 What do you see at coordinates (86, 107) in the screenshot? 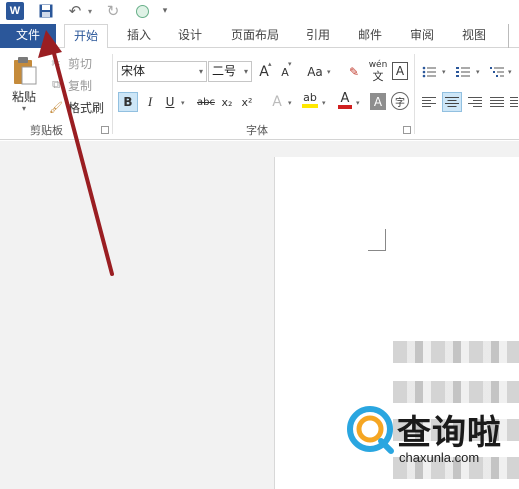
I see `format-painter-label: 格式刷` at bounding box center [86, 107].